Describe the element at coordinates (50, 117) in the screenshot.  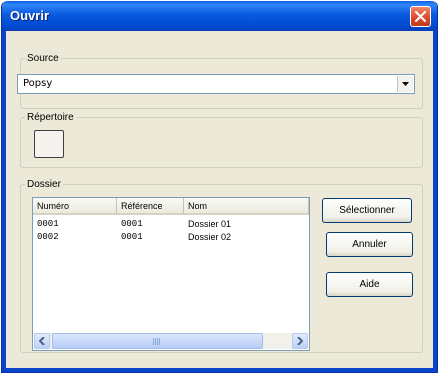
I see `repertoire-legend: Répertoire` at that location.